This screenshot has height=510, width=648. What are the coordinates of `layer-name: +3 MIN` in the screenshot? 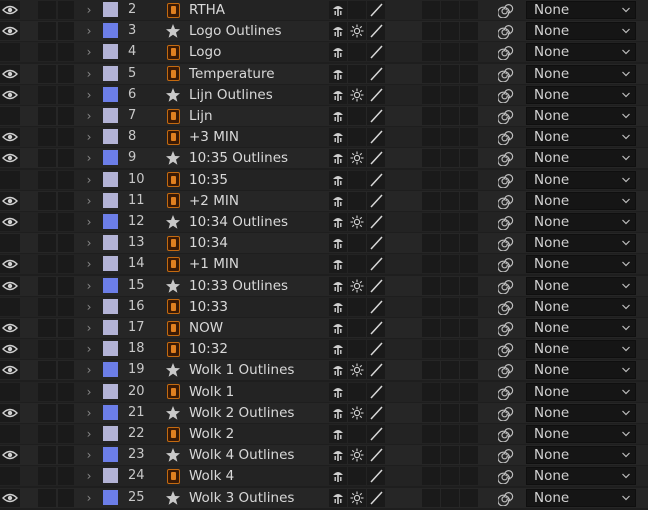 It's located at (214, 137).